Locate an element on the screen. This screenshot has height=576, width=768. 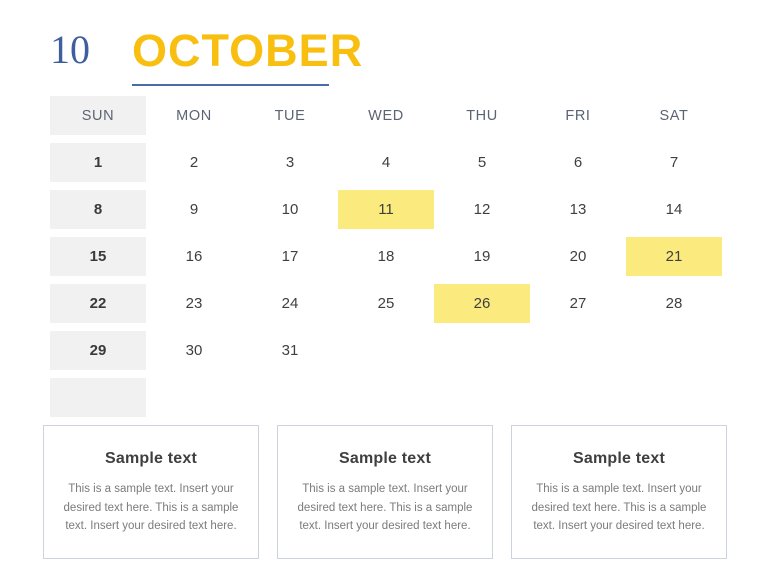
week-row: 1 2 3 4 5 6 7 is located at coordinates (386, 162).